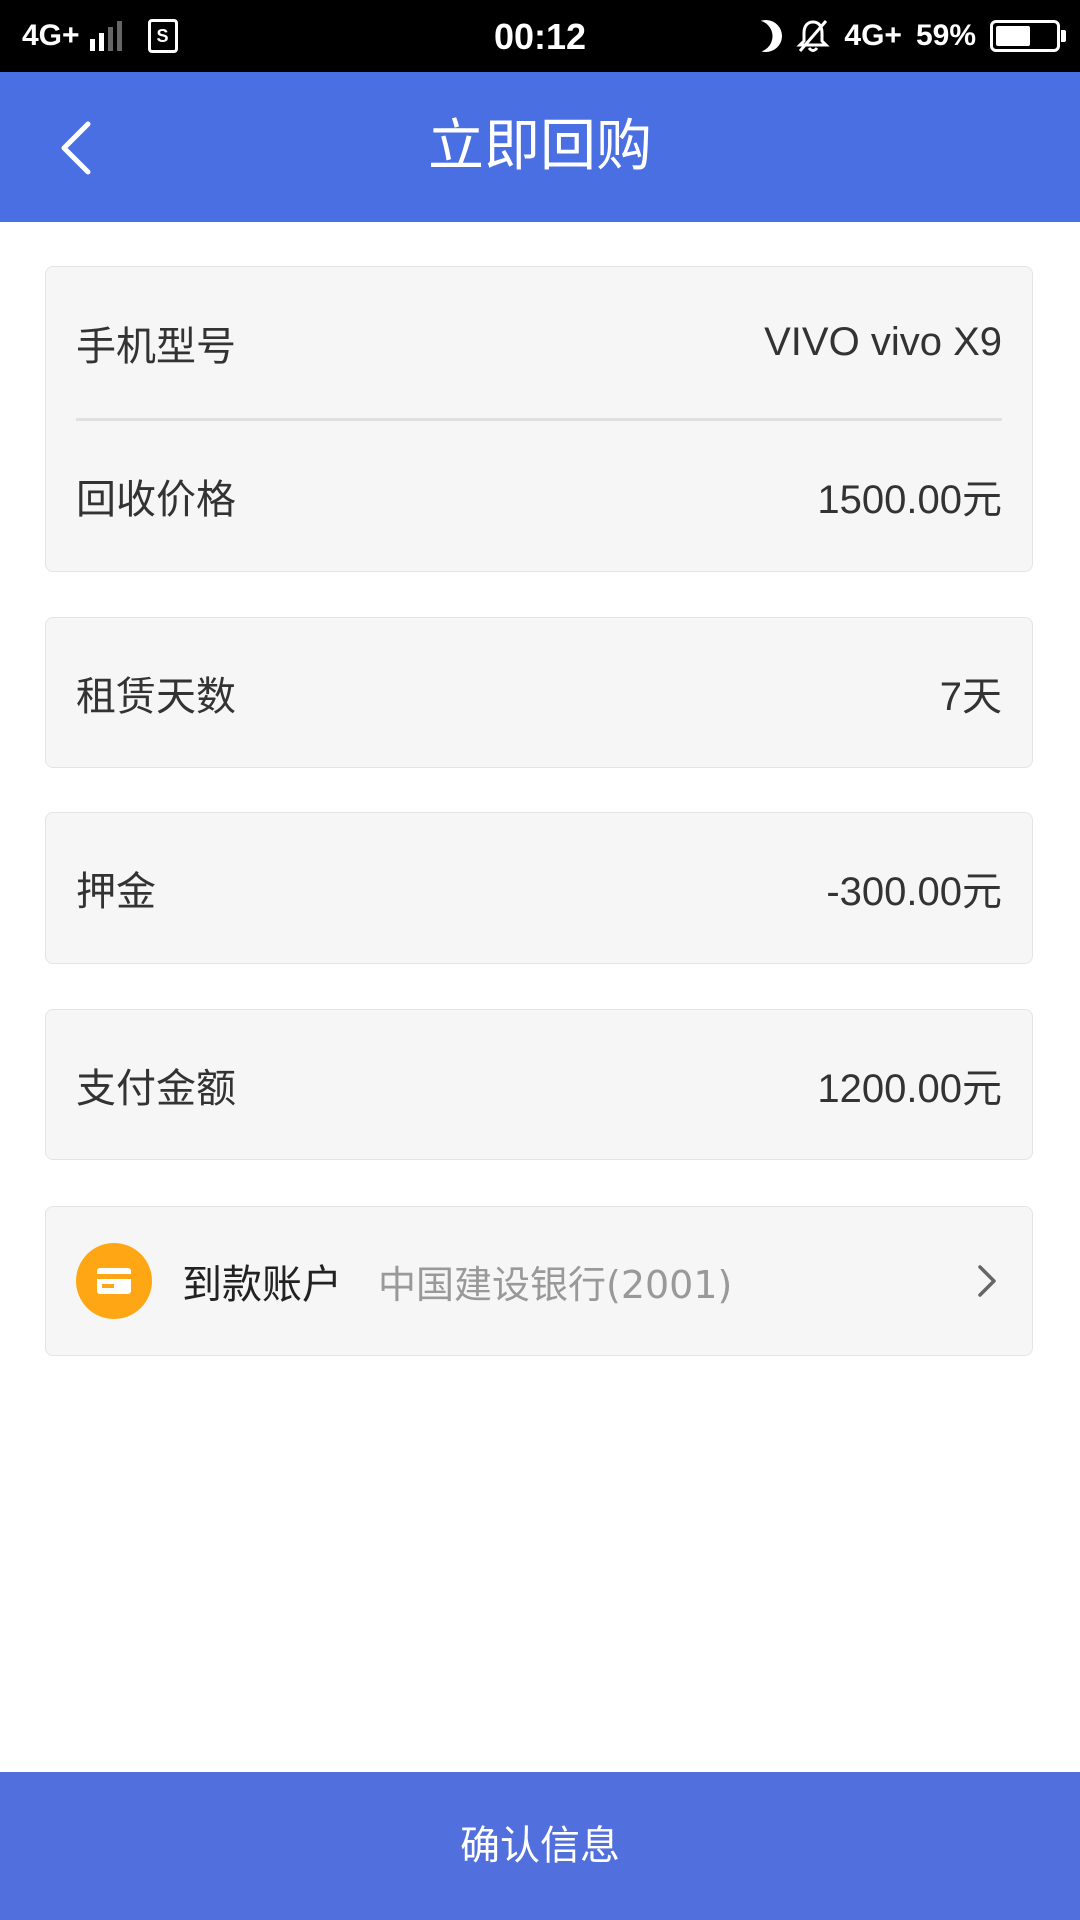  I want to click on deposit-label: 押金, so click(116, 892).